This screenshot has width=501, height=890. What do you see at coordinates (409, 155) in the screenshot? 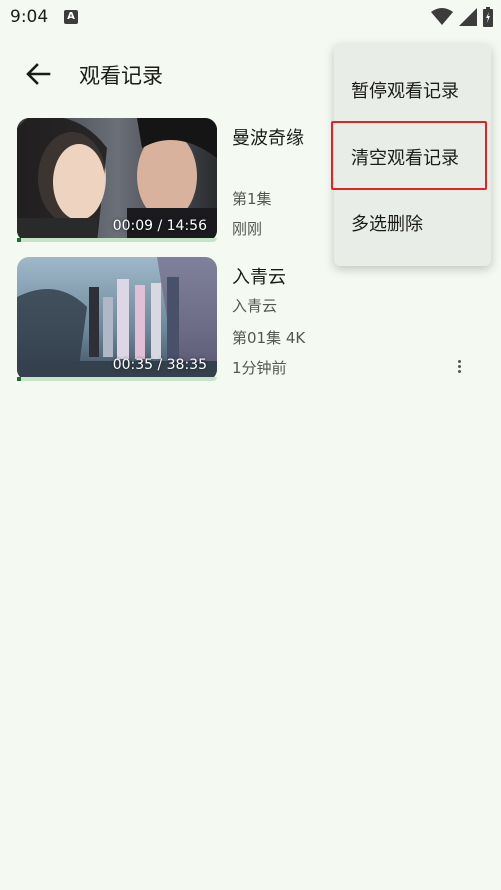
I see `highlight-box` at bounding box center [409, 155].